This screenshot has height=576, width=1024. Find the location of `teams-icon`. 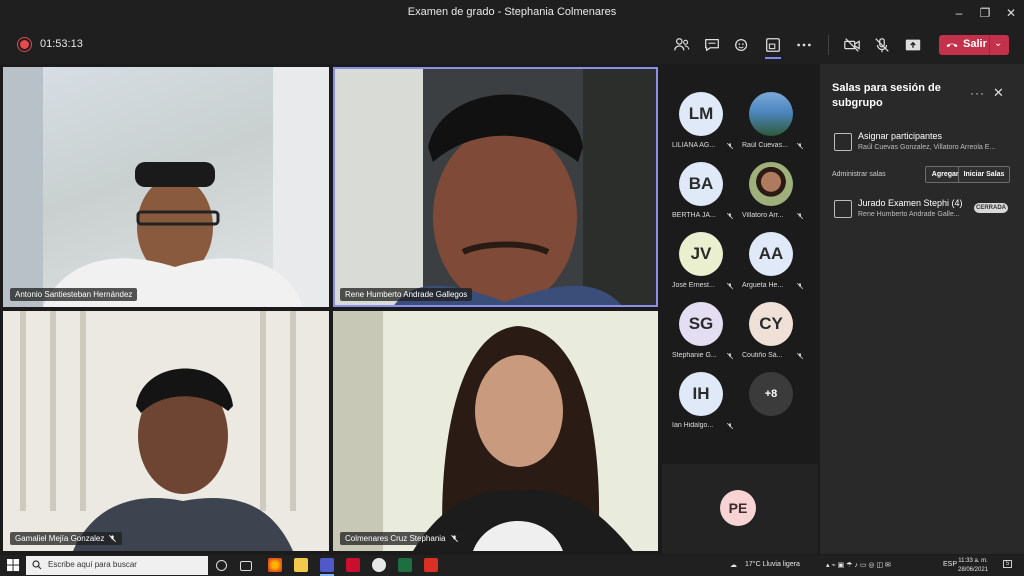

teams-icon is located at coordinates (327, 565).